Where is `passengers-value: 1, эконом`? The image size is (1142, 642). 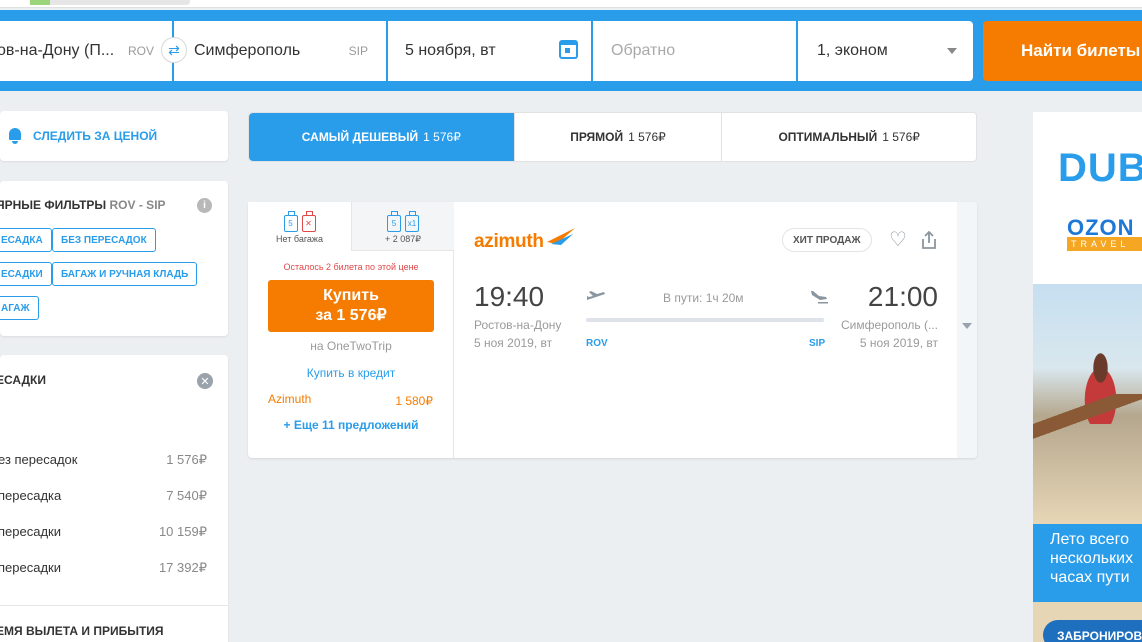
passengers-value: 1, эконом is located at coordinates (852, 50).